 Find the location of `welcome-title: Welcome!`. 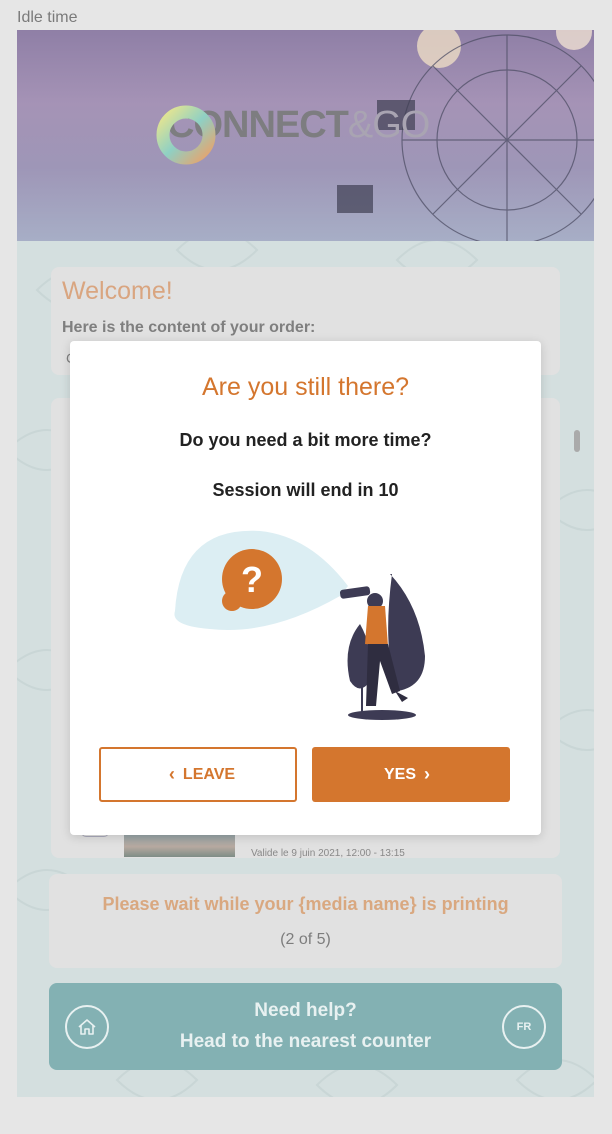

welcome-title: Welcome! is located at coordinates (117, 291).